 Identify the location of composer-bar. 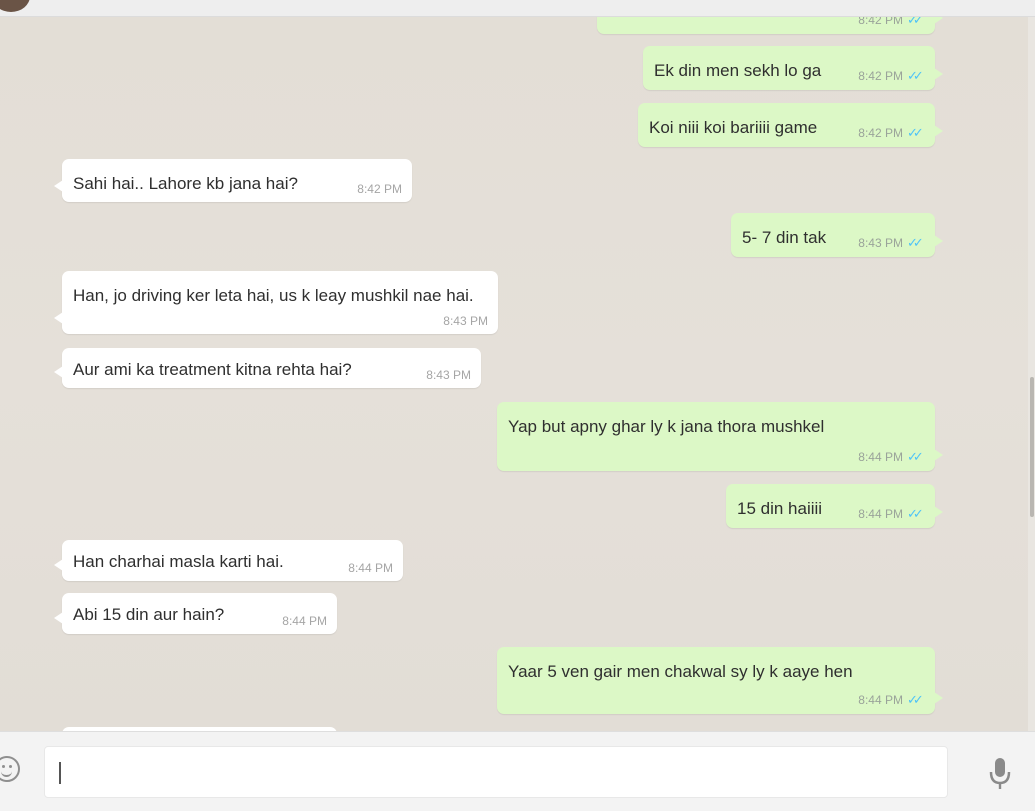
(517, 771).